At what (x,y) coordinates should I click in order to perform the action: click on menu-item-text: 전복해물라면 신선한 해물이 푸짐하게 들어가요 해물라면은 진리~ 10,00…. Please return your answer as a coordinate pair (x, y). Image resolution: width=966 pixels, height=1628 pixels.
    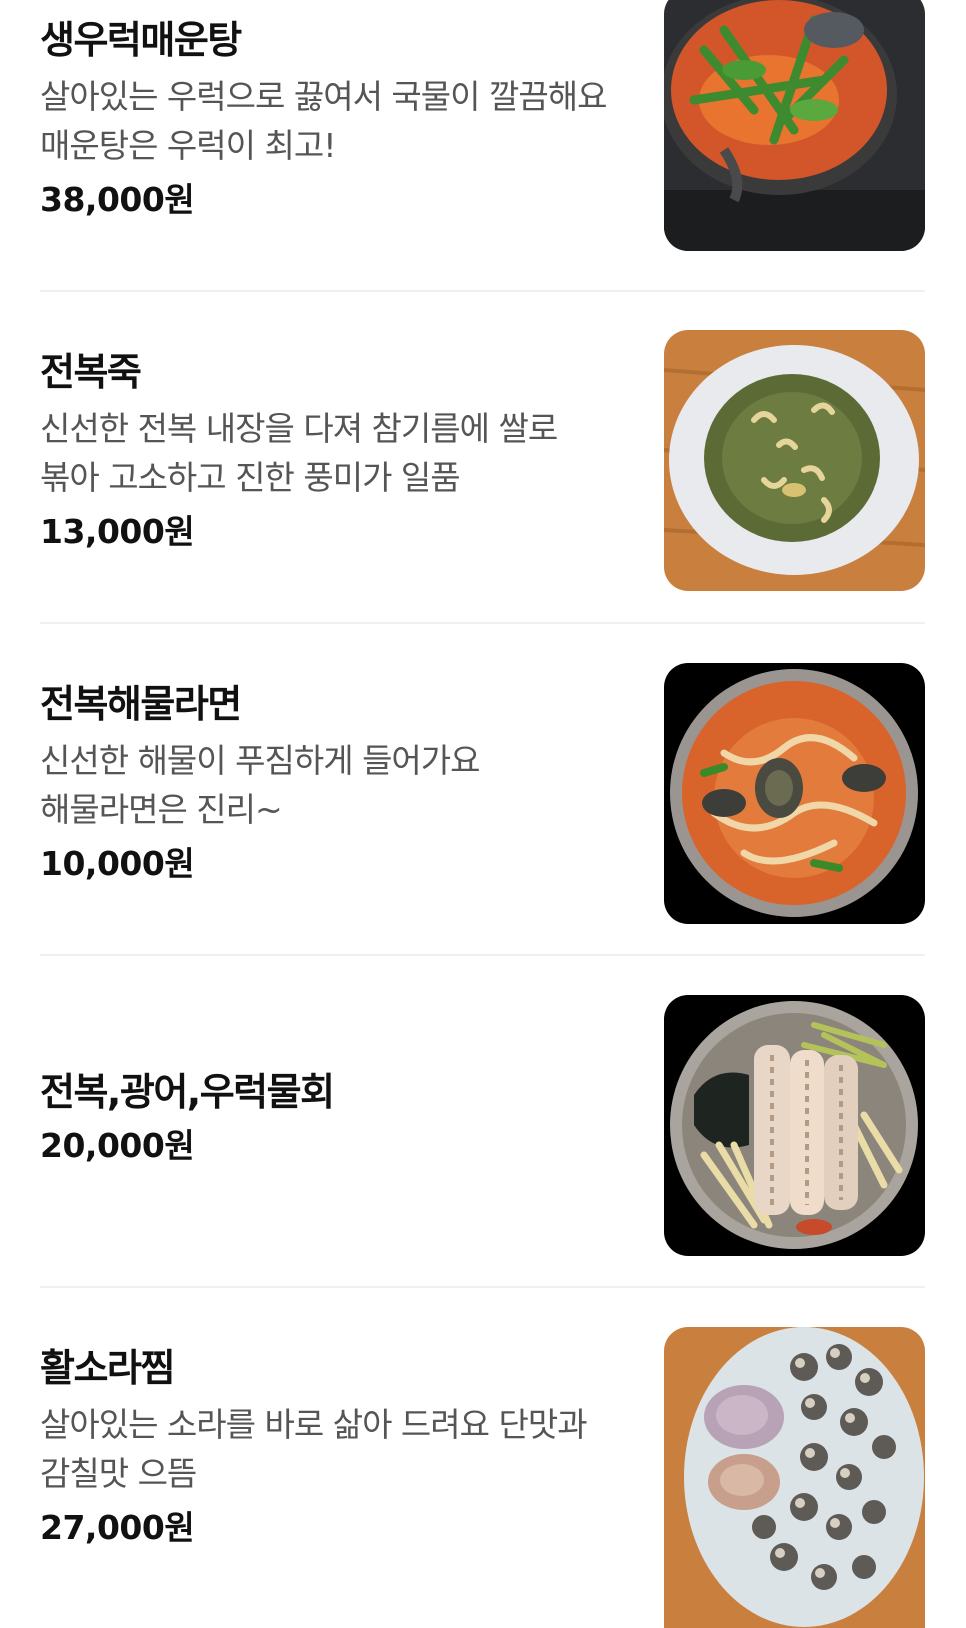
    Looking at the image, I should click on (330, 784).